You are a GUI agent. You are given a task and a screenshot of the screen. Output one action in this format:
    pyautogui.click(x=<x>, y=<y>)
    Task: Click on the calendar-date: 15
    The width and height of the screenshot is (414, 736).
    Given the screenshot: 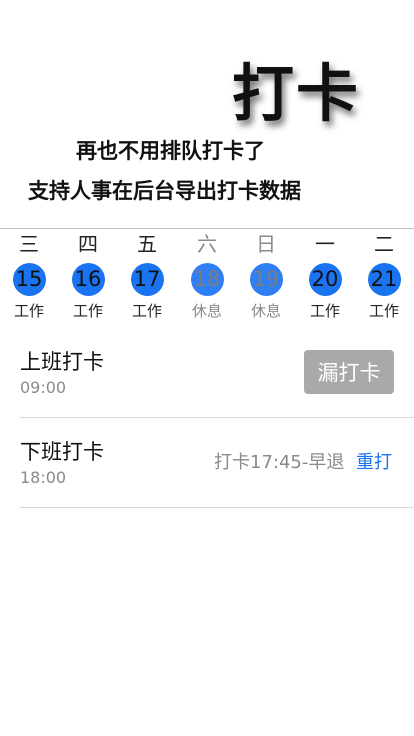 What is the action you would take?
    pyautogui.click(x=29, y=279)
    